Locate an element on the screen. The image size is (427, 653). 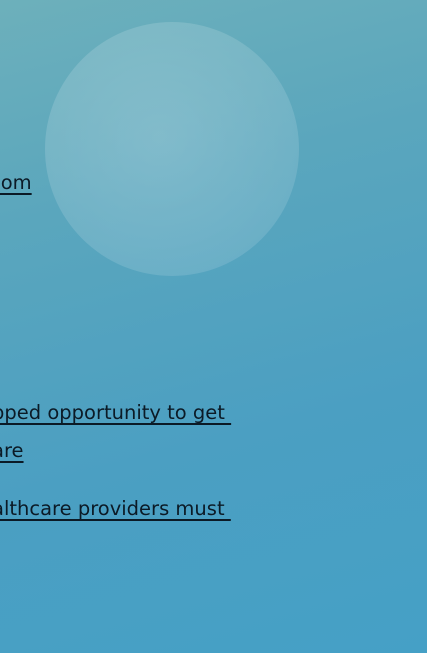
article-link-2: althcare providers must is located at coordinates (115, 509).